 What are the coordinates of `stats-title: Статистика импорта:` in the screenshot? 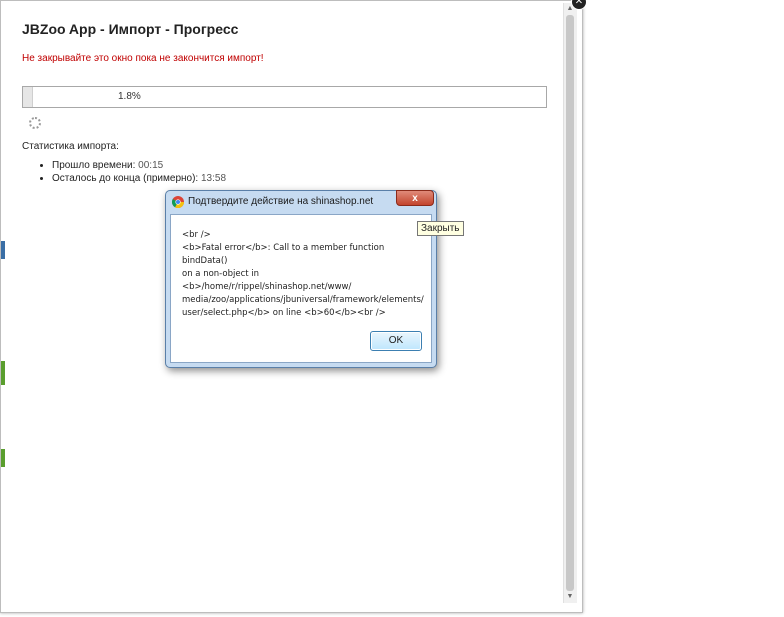 It's located at (70, 146).